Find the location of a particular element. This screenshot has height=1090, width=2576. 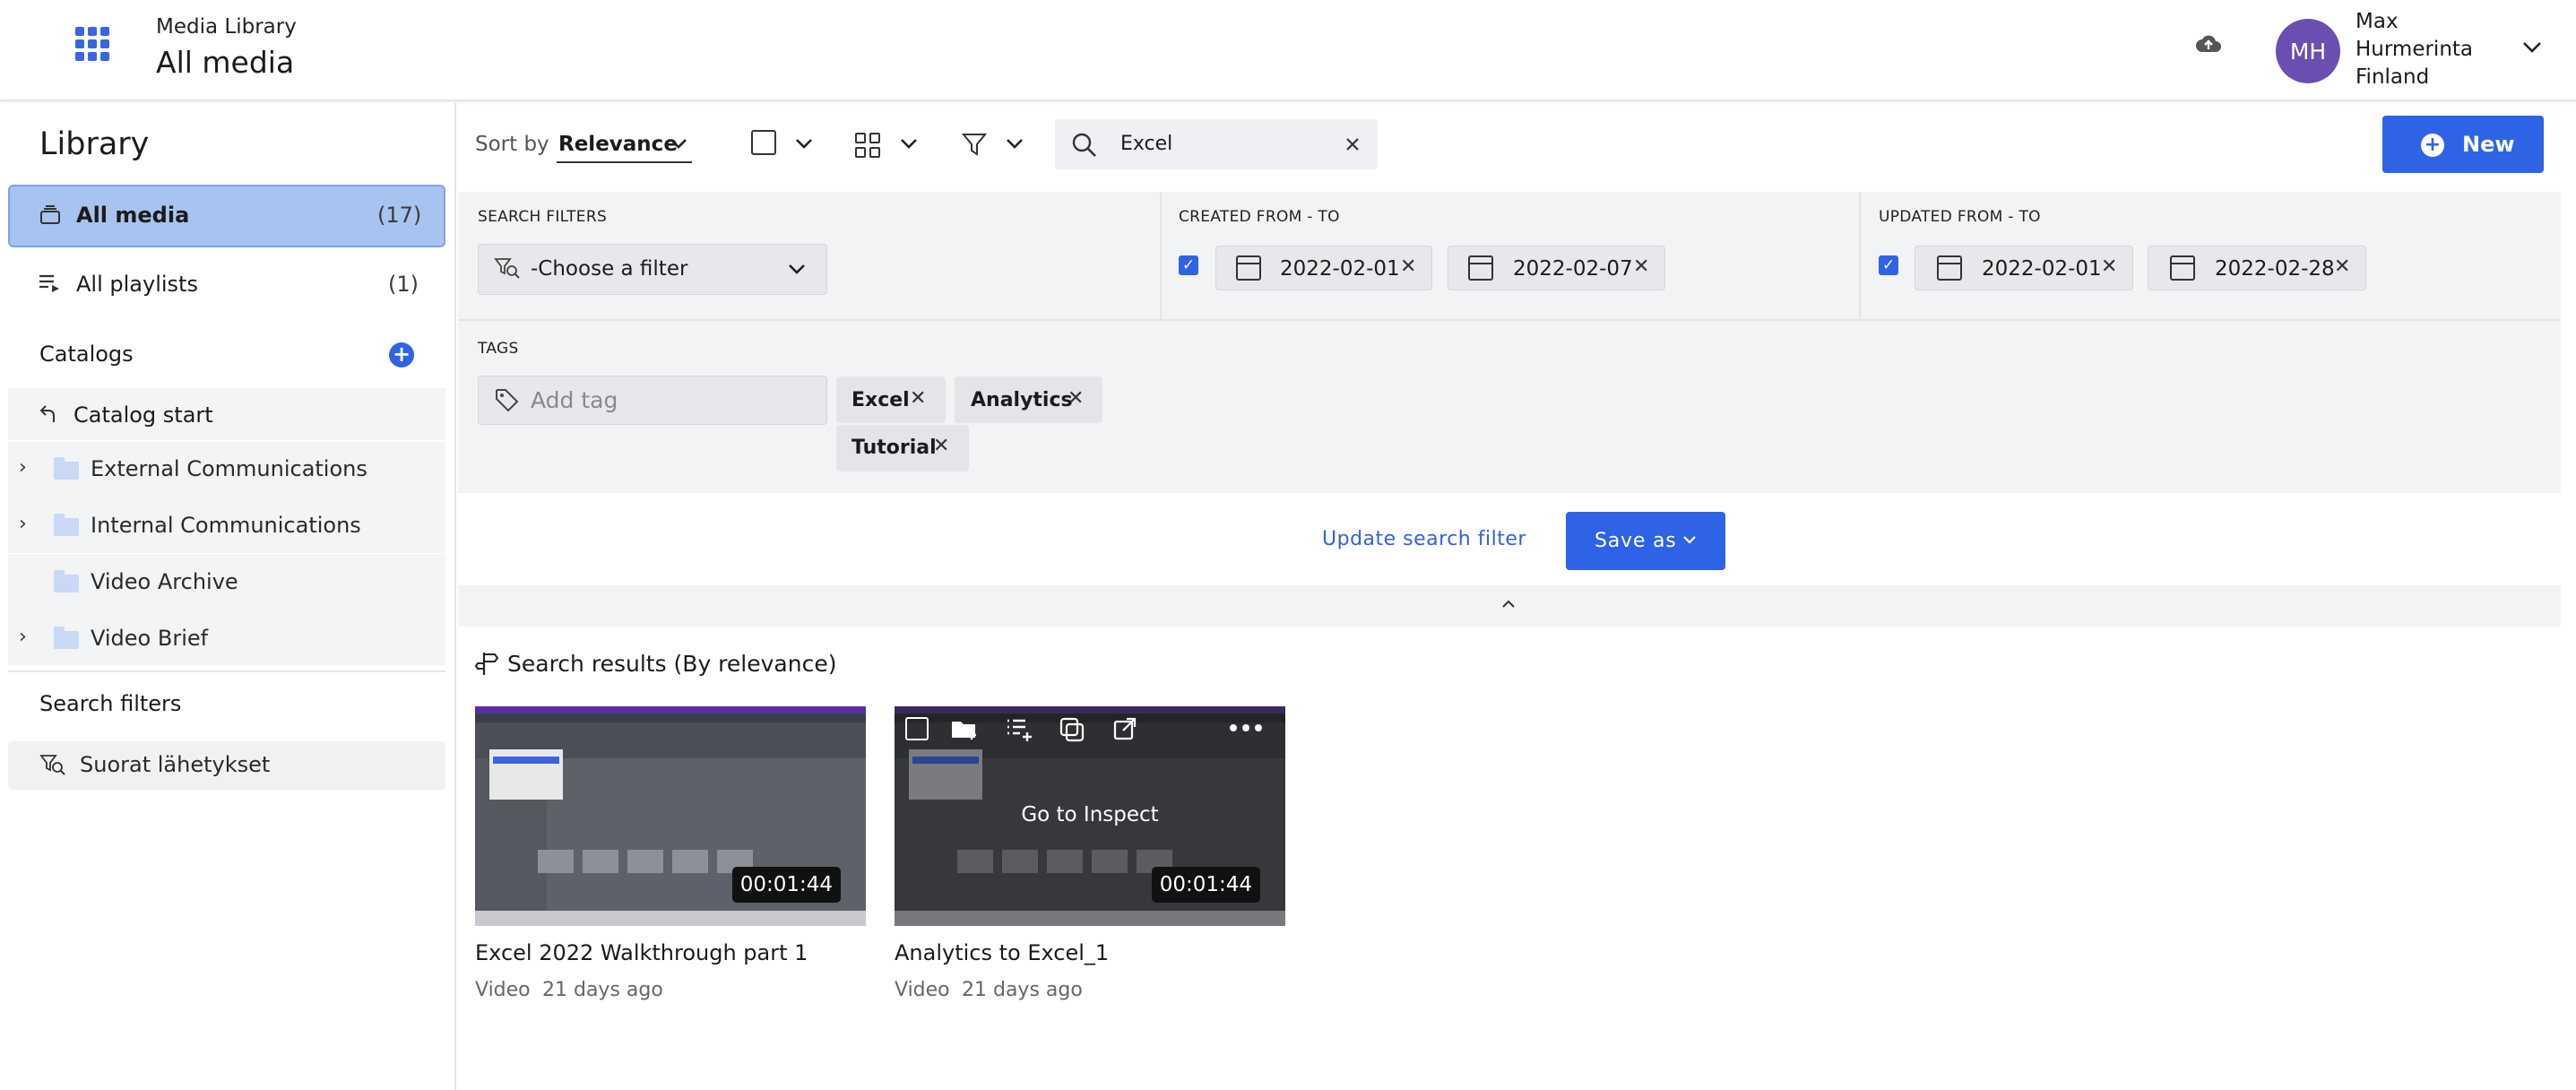

playlist-icon is located at coordinates (49, 283).